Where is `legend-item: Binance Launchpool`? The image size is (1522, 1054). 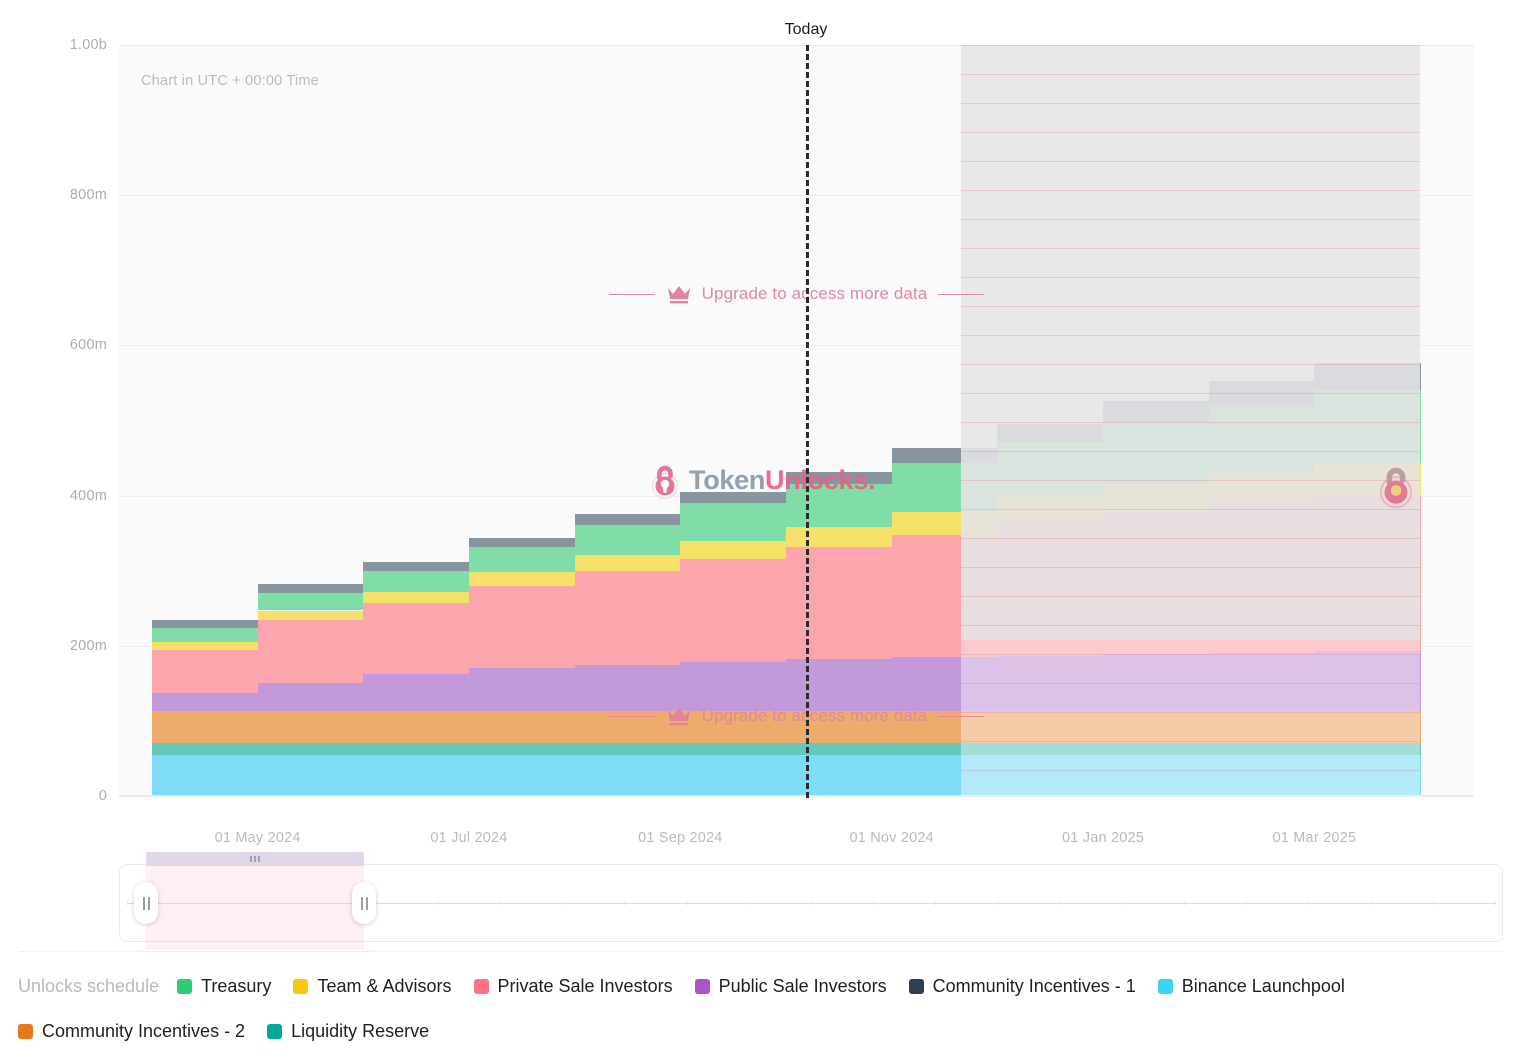
legend-item: Binance Launchpool is located at coordinates (1251, 986).